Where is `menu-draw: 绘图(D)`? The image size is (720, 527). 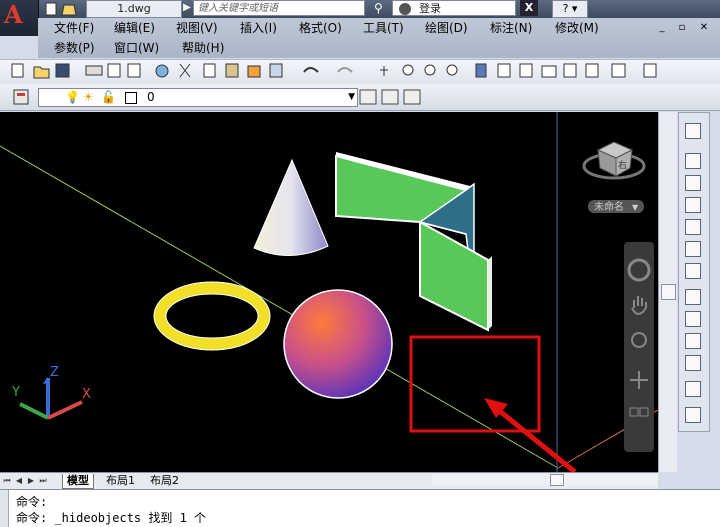
menu-draw: 绘图(D) is located at coordinates (446, 28).